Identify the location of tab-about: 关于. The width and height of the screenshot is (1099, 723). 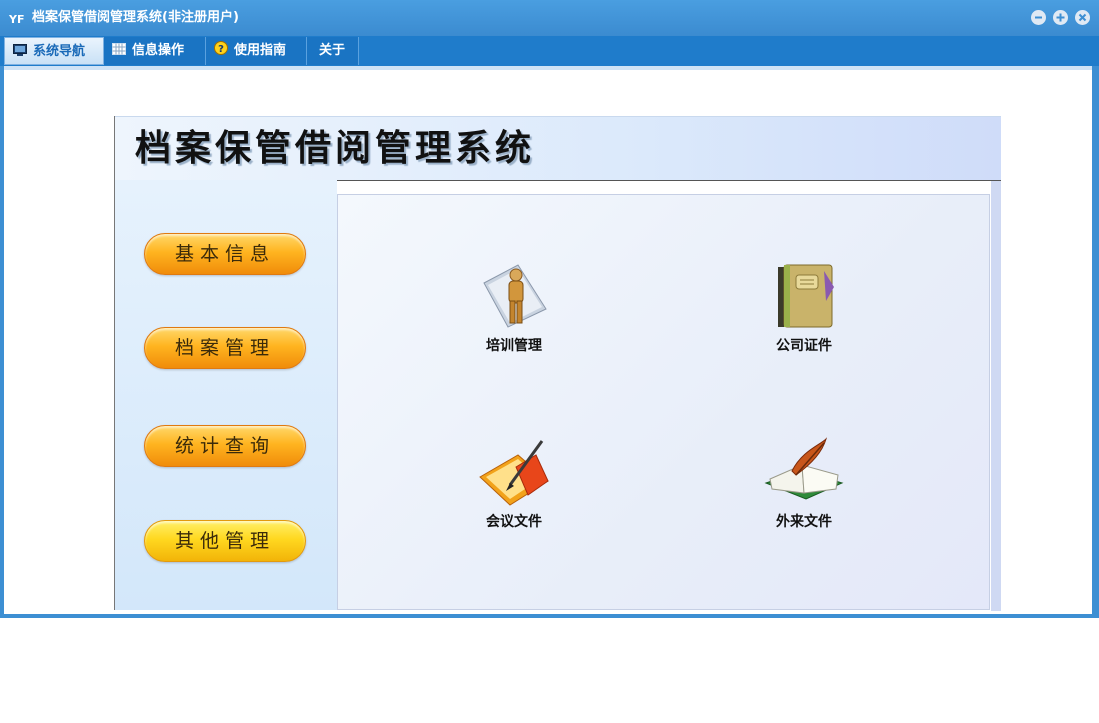
(333, 51).